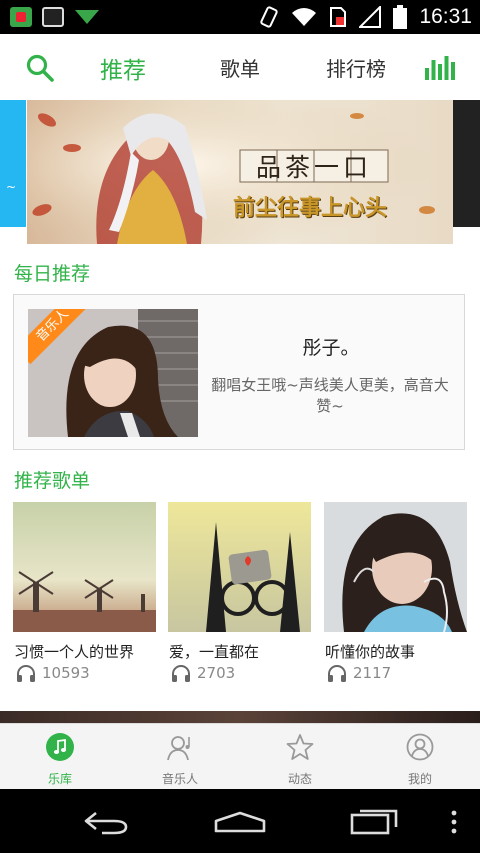 The width and height of the screenshot is (480, 853). I want to click on recent-apps-icon, so click(374, 821).